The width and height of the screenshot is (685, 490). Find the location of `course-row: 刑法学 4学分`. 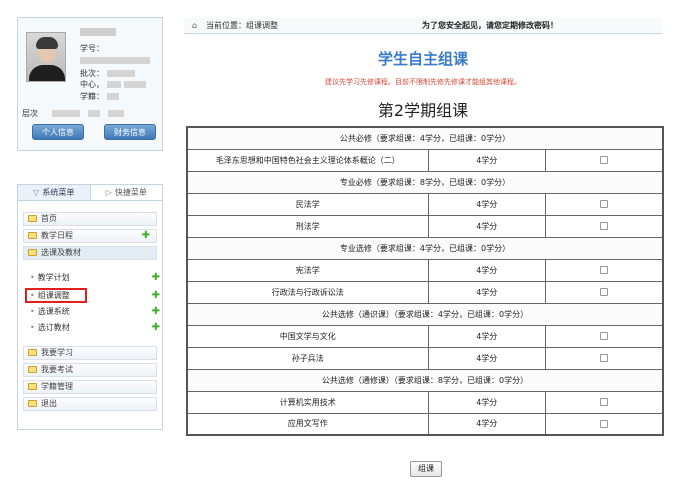

course-row: 刑法学 4学分 is located at coordinates (425, 226).